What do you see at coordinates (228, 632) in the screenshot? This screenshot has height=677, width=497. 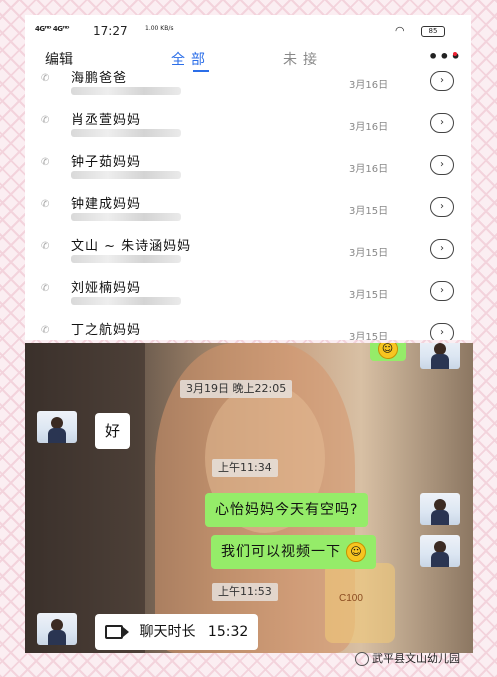 I see `call-duration: 15:32` at bounding box center [228, 632].